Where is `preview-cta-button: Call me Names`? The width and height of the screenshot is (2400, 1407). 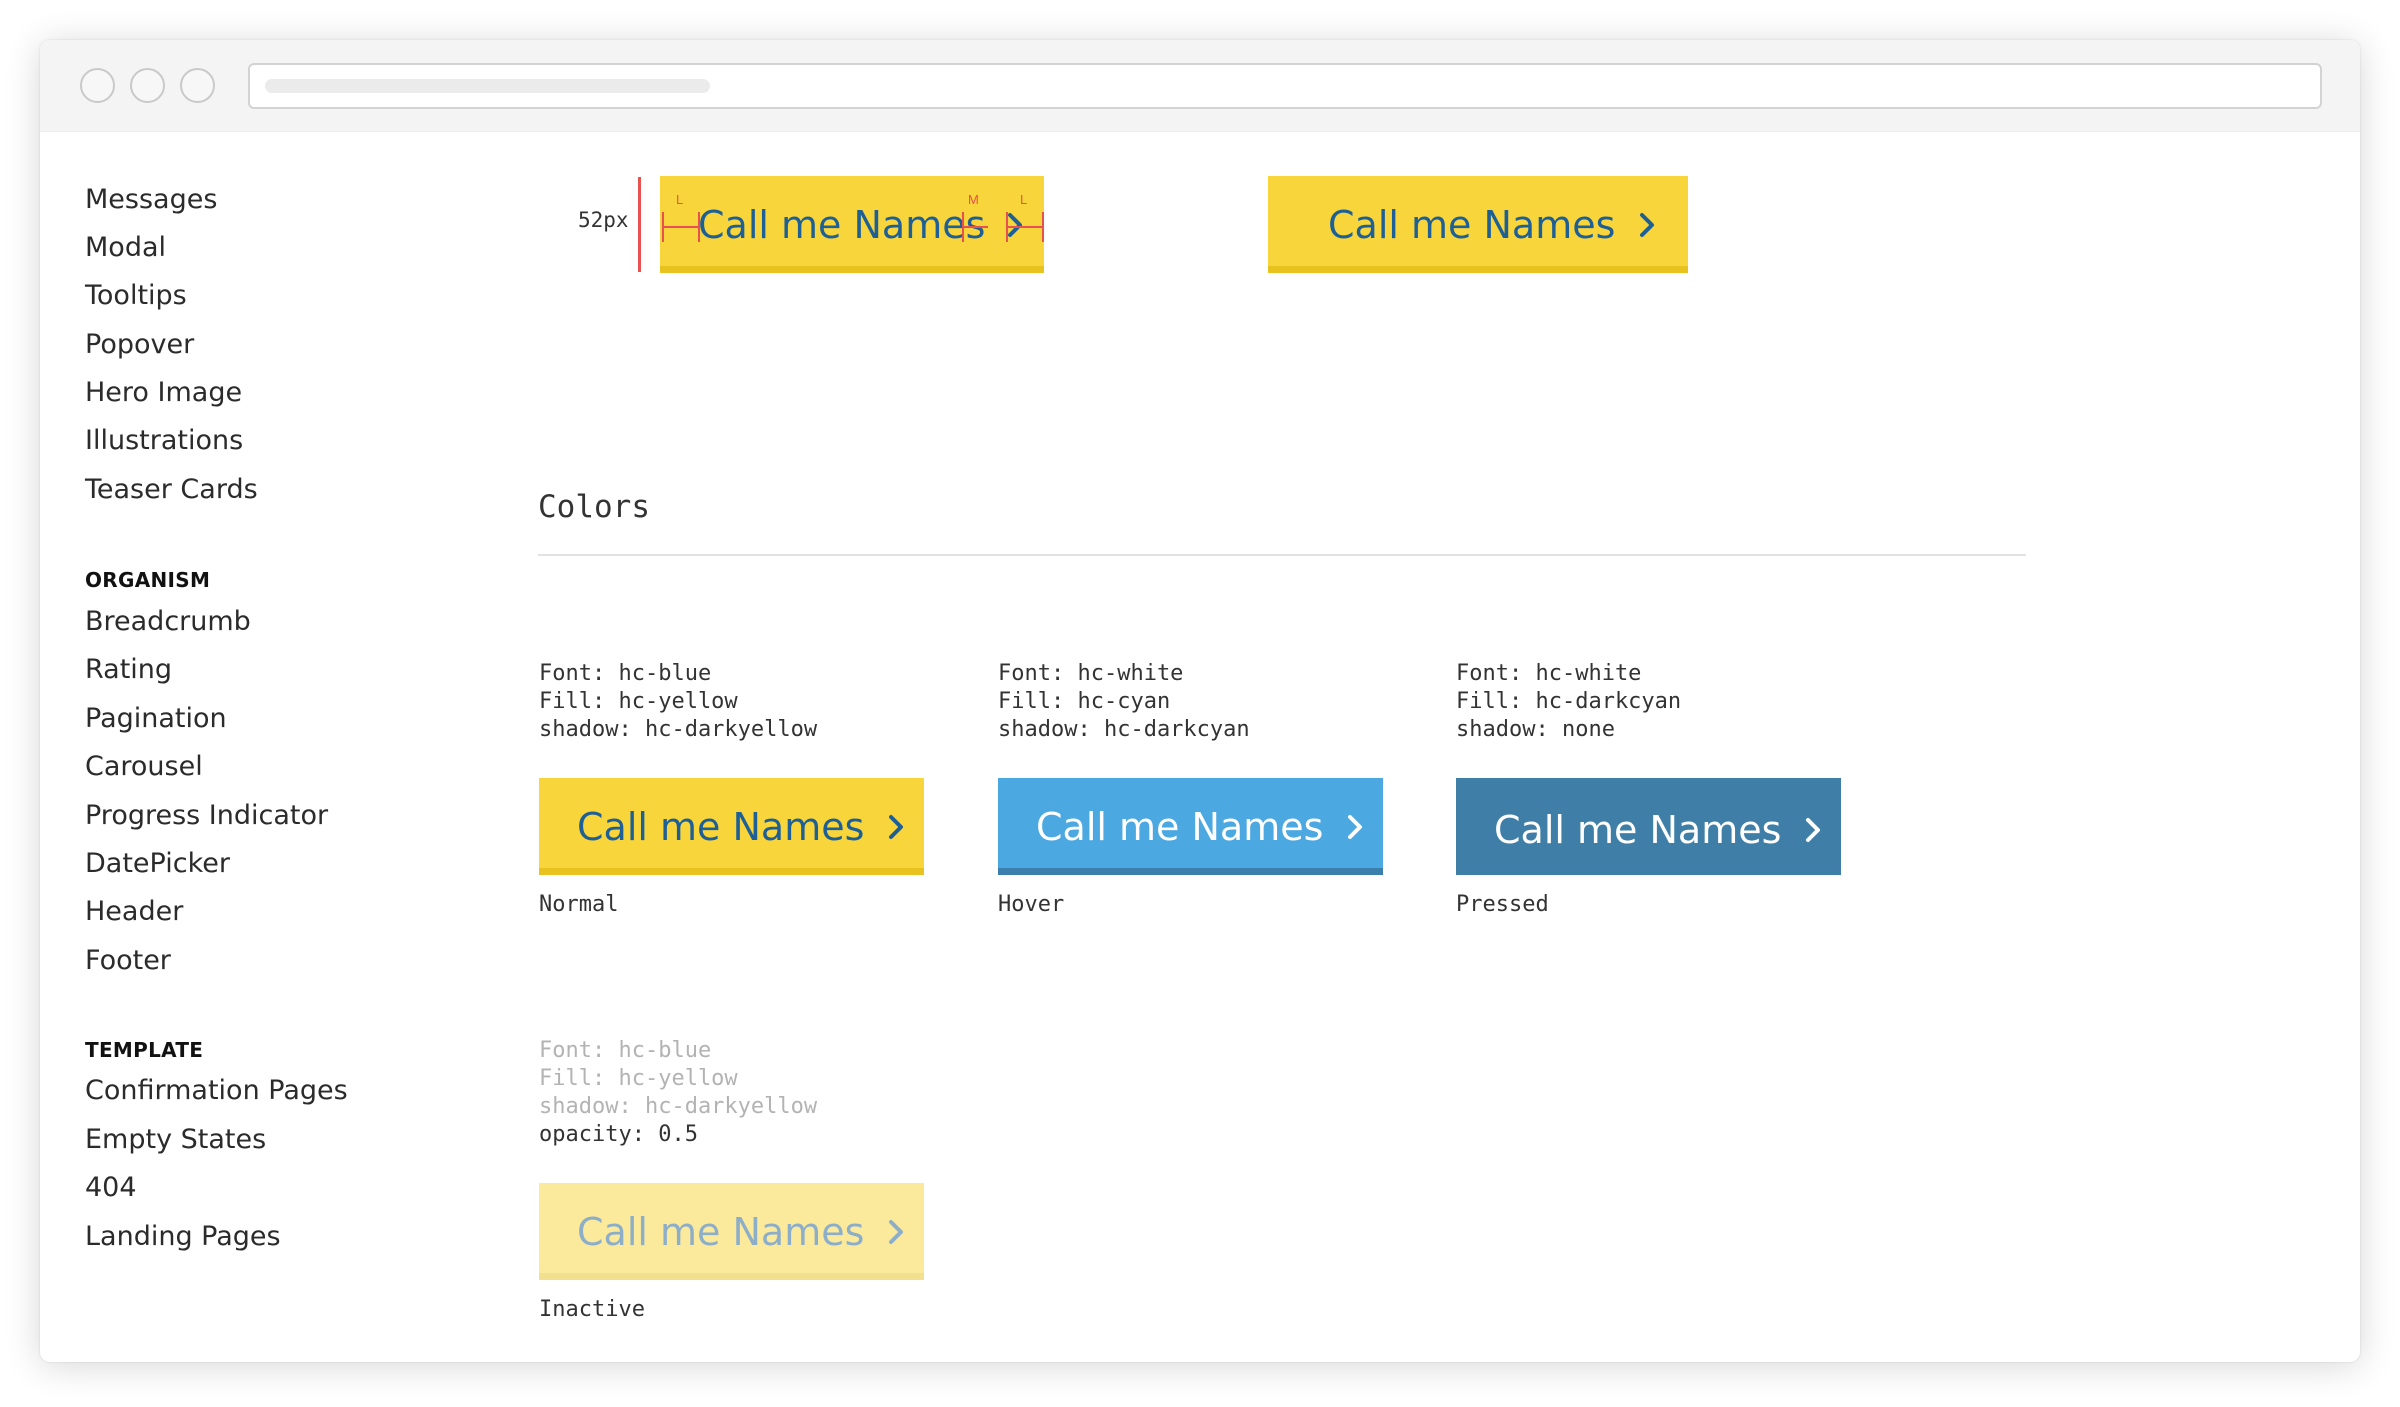
preview-cta-button: Call me Names is located at coordinates (1478, 224).